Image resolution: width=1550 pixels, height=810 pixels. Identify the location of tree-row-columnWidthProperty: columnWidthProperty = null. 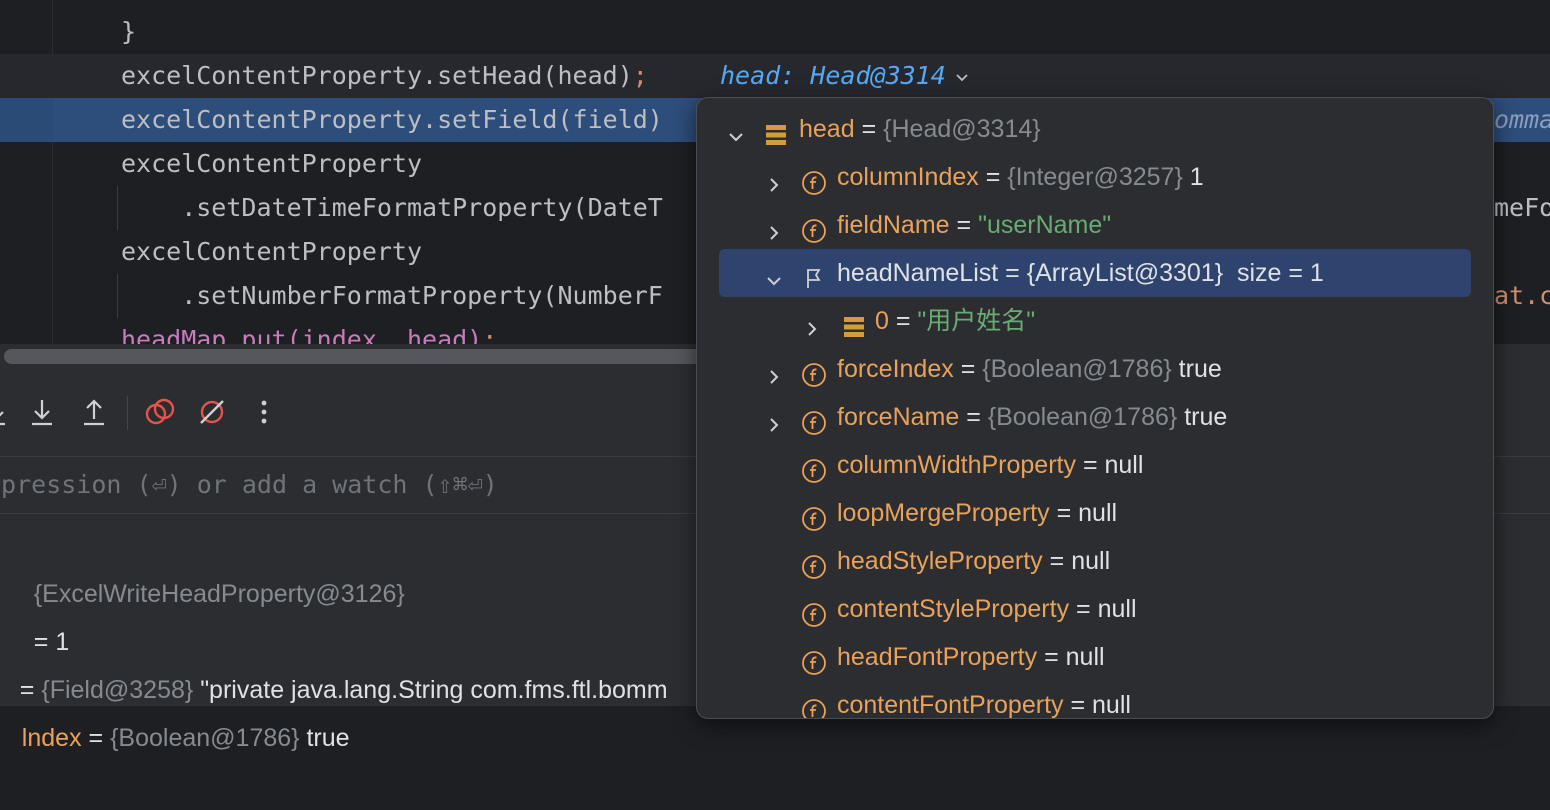
(1095, 465).